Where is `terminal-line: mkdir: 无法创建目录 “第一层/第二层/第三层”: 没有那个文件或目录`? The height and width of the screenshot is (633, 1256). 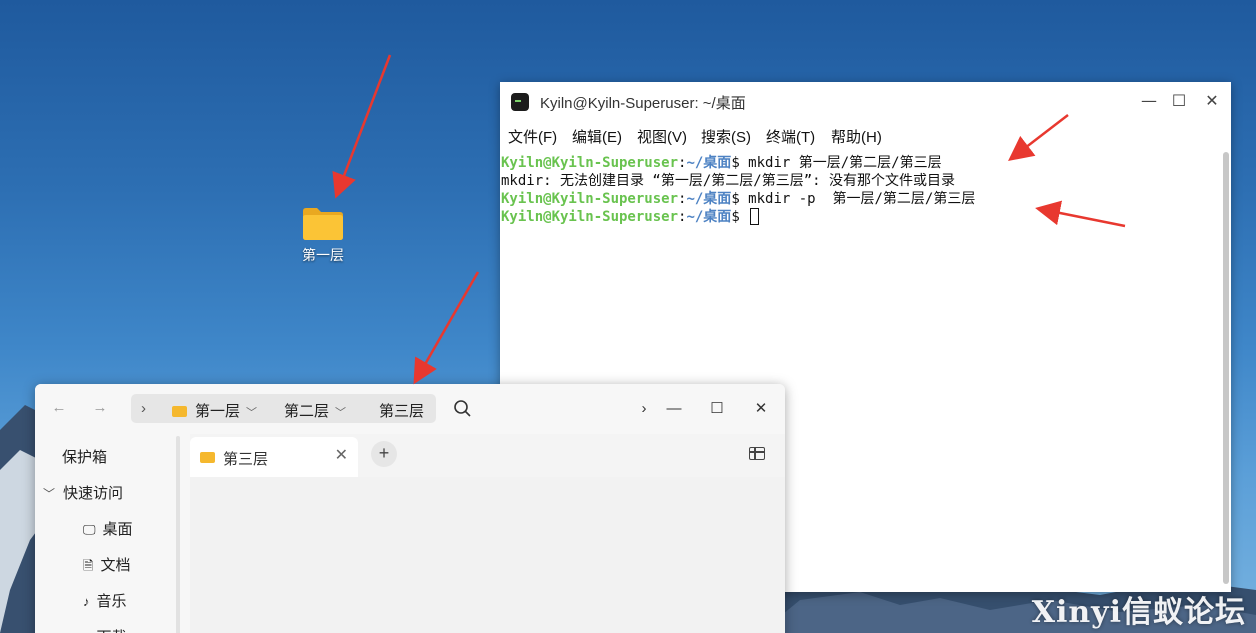 terminal-line: mkdir: 无法创建目录 “第一层/第二层/第三层”: 没有那个文件或目录 is located at coordinates (728, 181).